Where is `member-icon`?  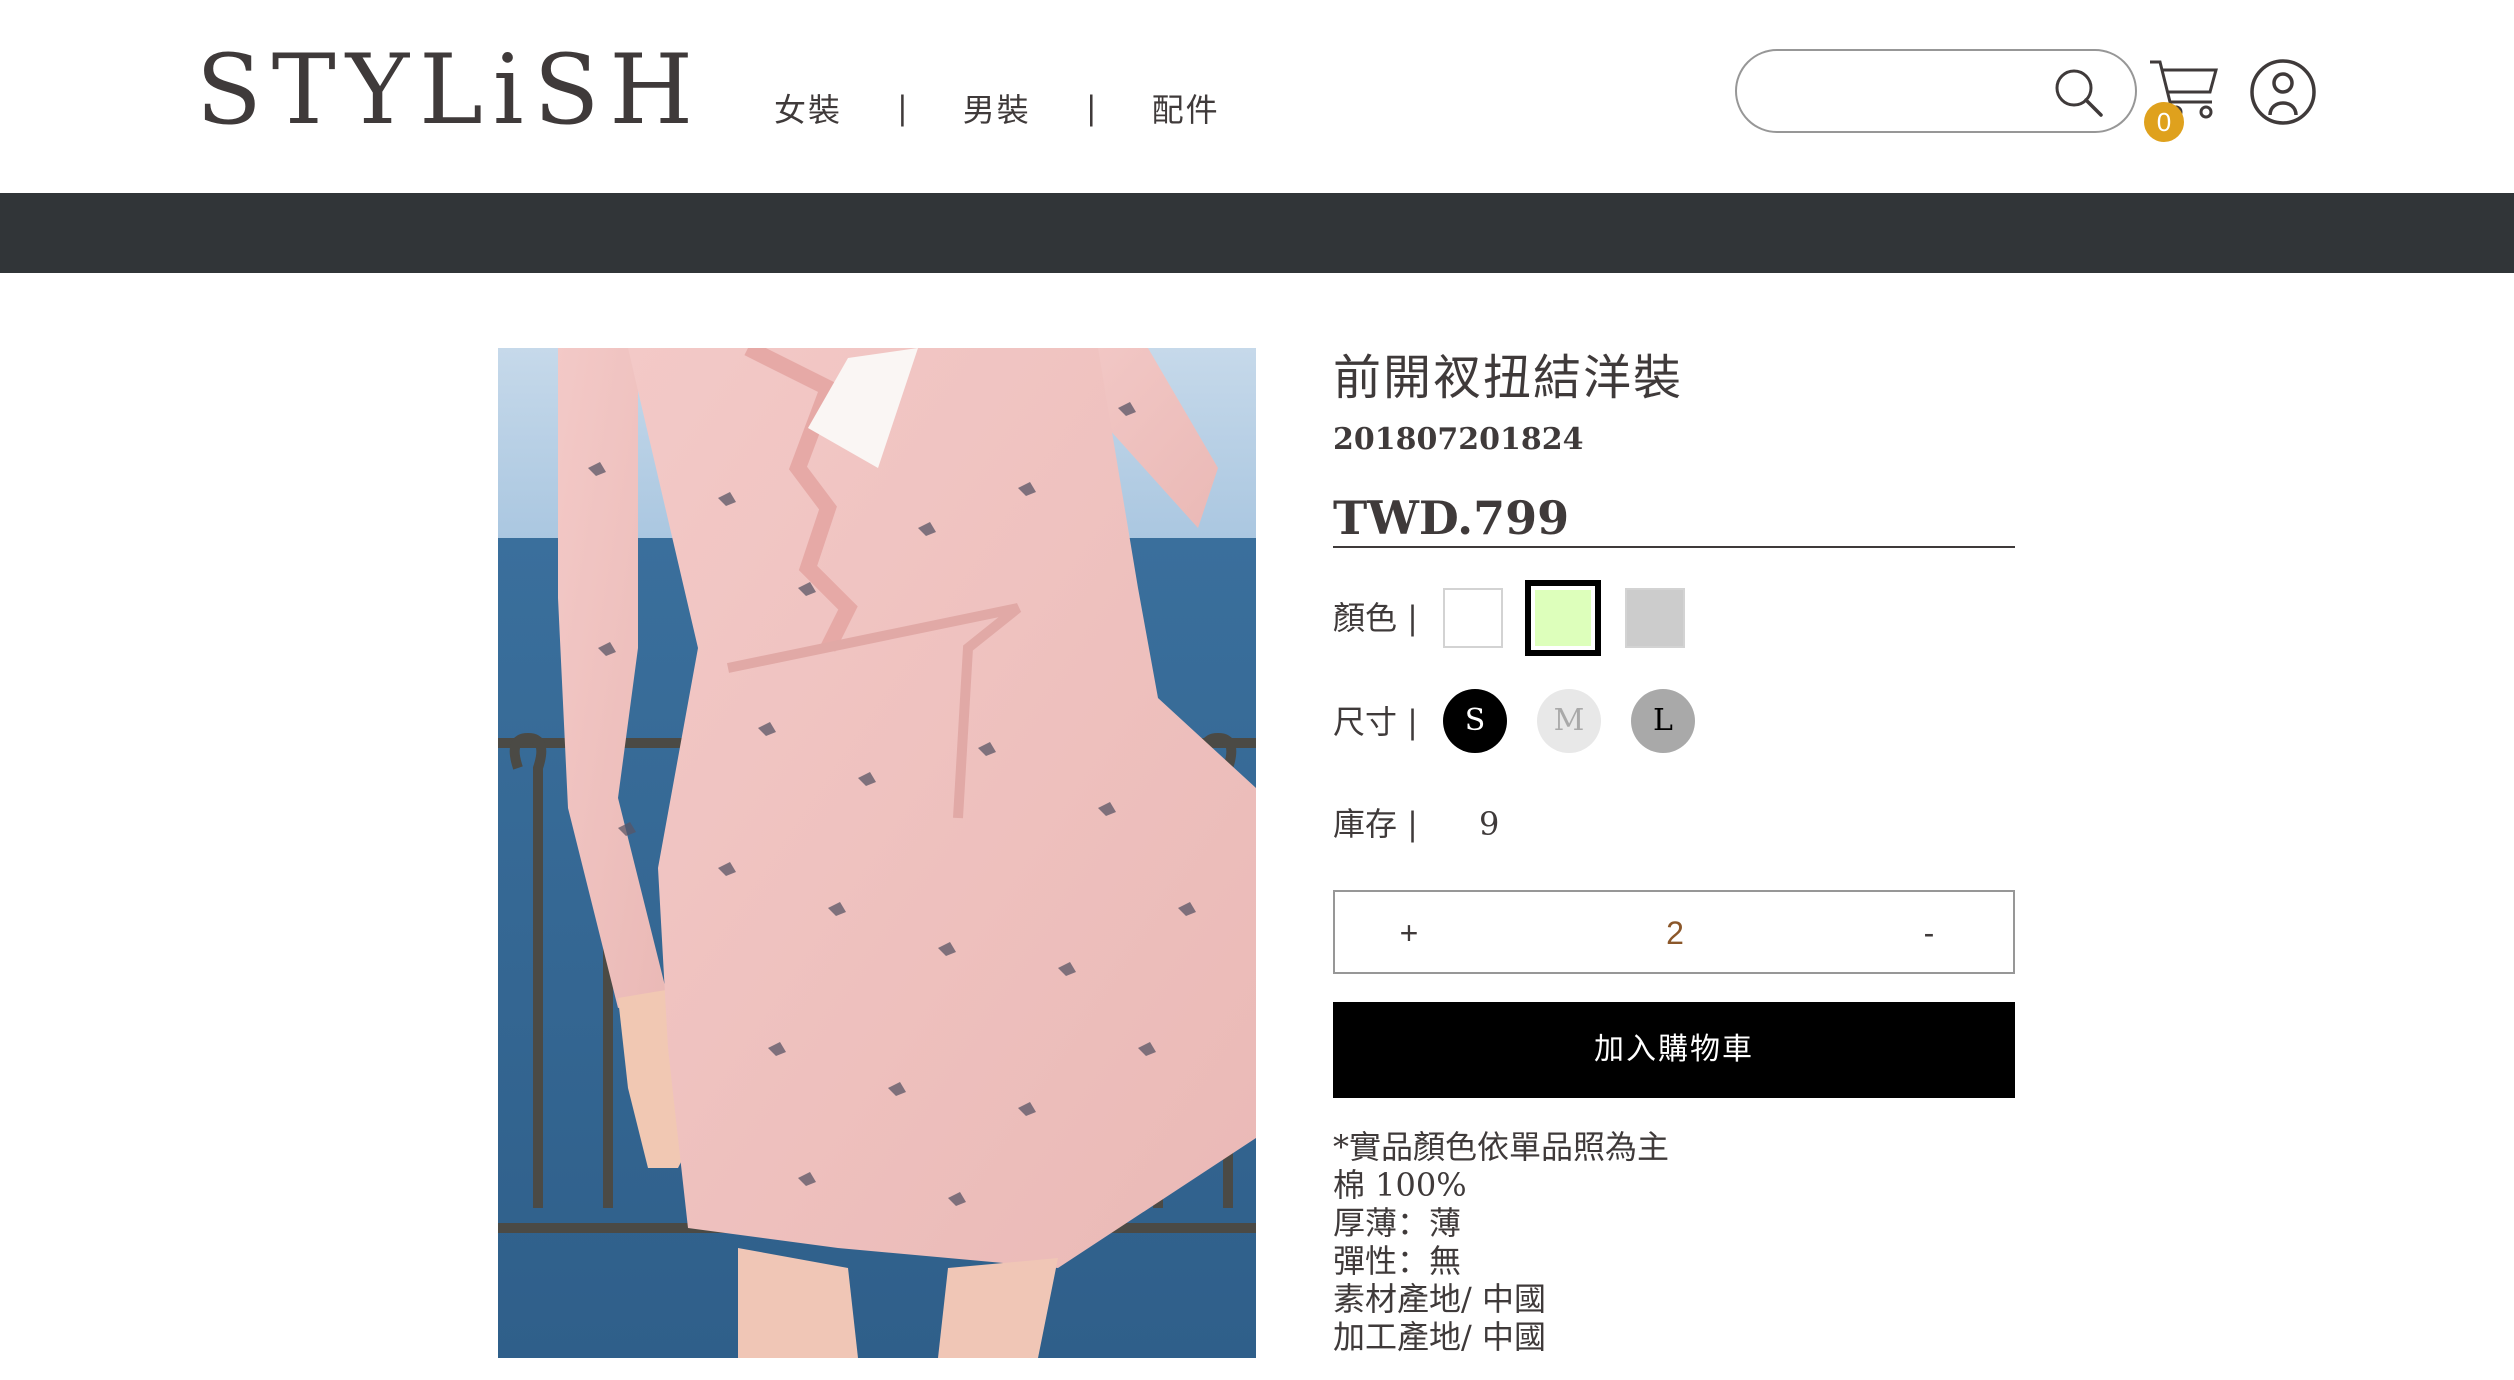
member-icon is located at coordinates (2283, 92).